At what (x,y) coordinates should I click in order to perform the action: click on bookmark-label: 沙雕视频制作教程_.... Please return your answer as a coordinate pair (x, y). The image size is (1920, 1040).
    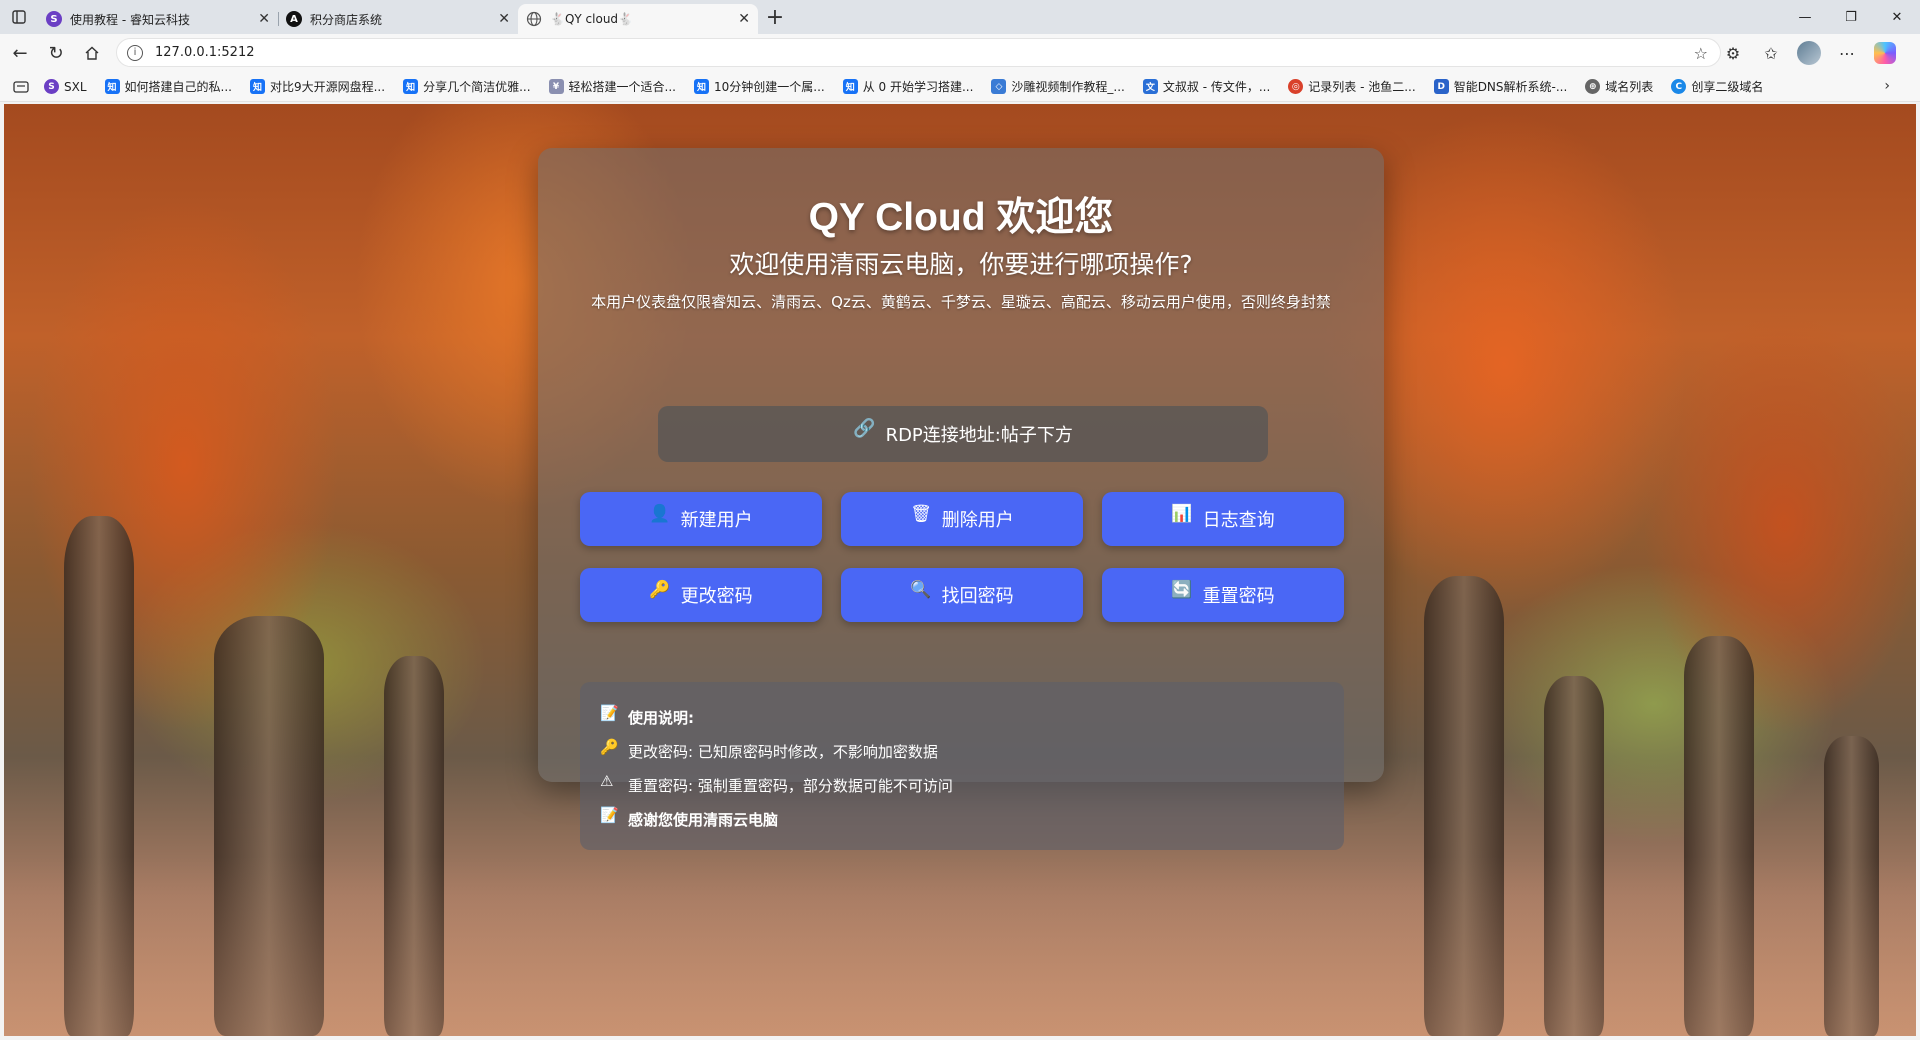
    Looking at the image, I should click on (1068, 87).